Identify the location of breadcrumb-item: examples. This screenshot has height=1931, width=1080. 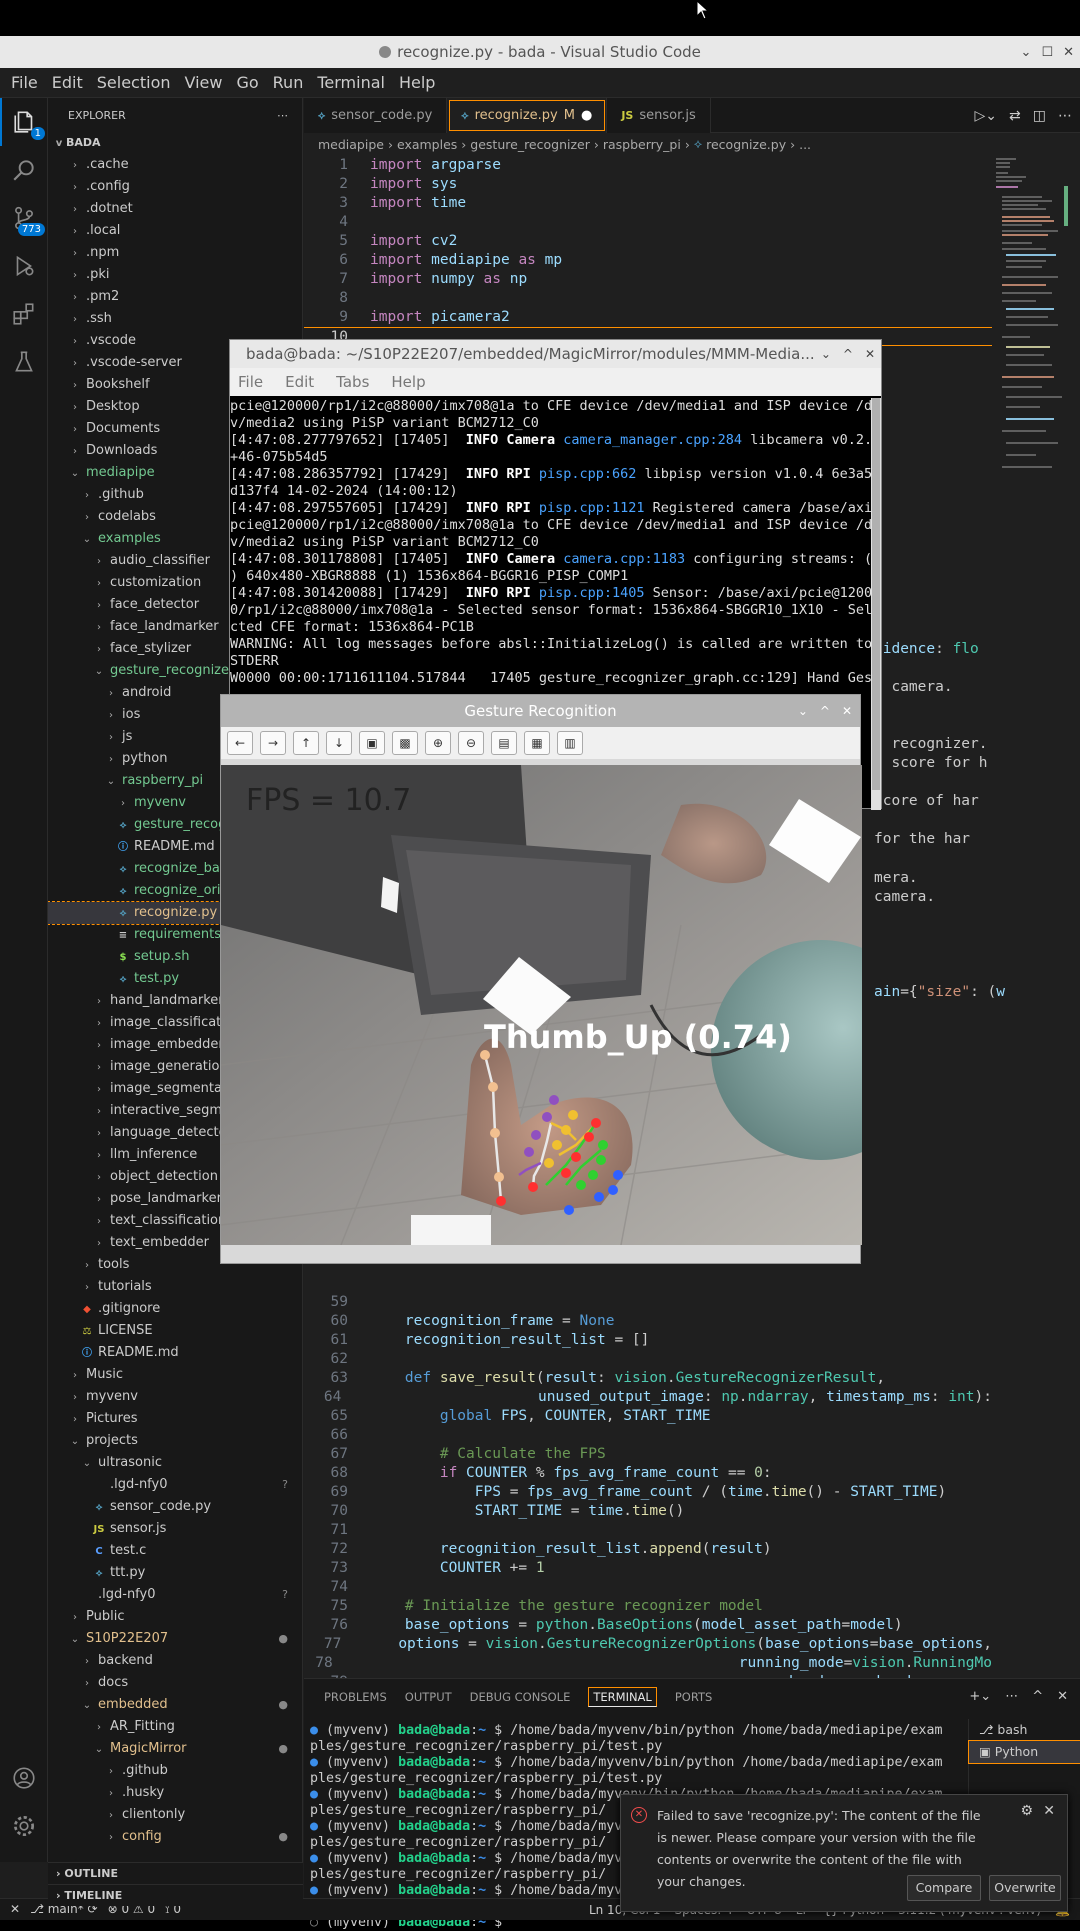
(427, 144).